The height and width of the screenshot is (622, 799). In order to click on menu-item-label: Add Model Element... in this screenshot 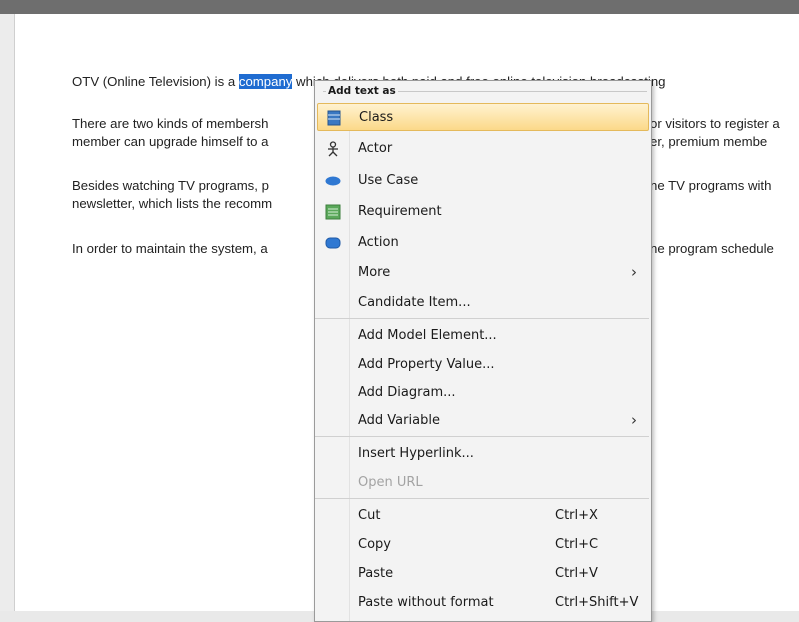, I will do `click(427, 335)`.